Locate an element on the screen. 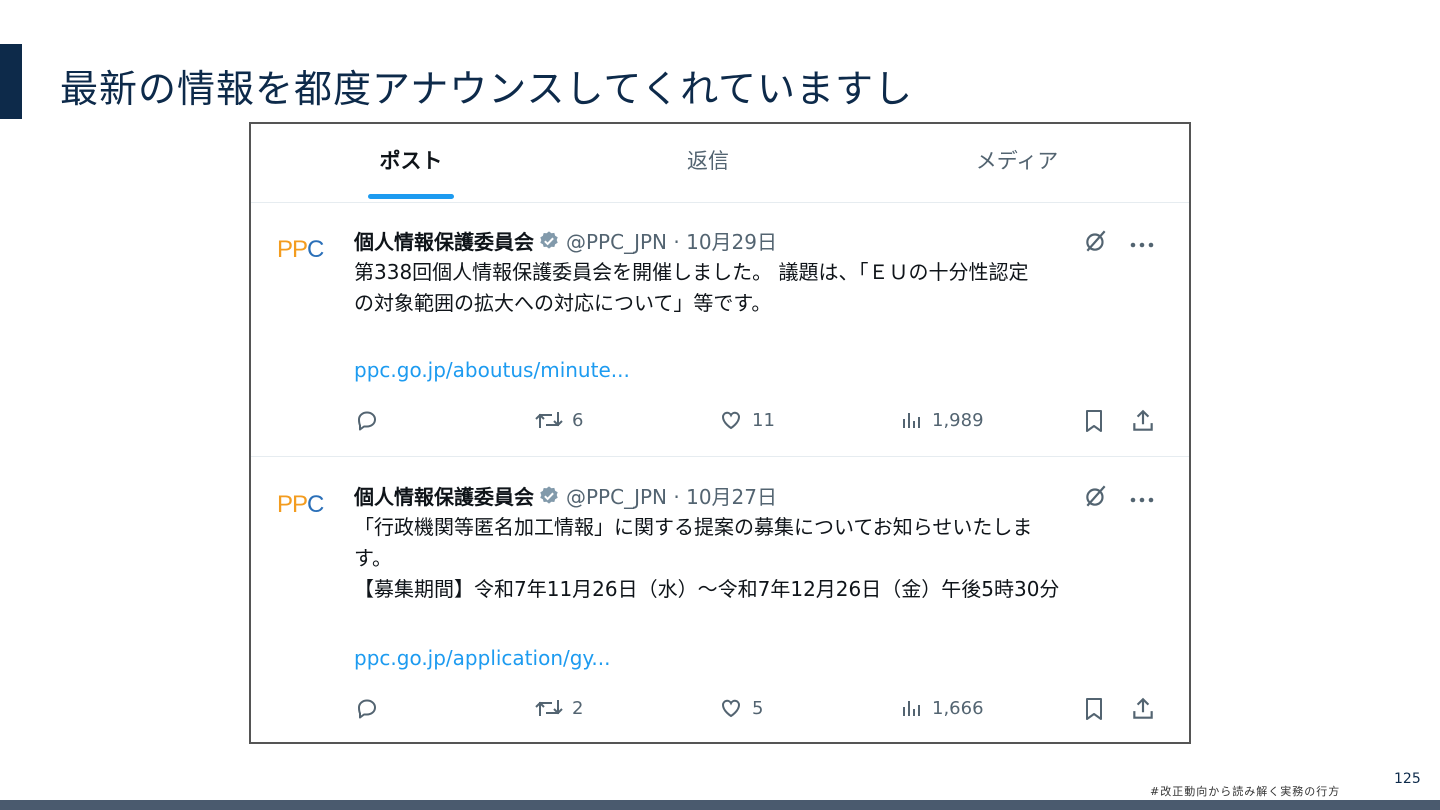 This screenshot has width=1440, height=810. like-button: 11 is located at coordinates (746, 420).